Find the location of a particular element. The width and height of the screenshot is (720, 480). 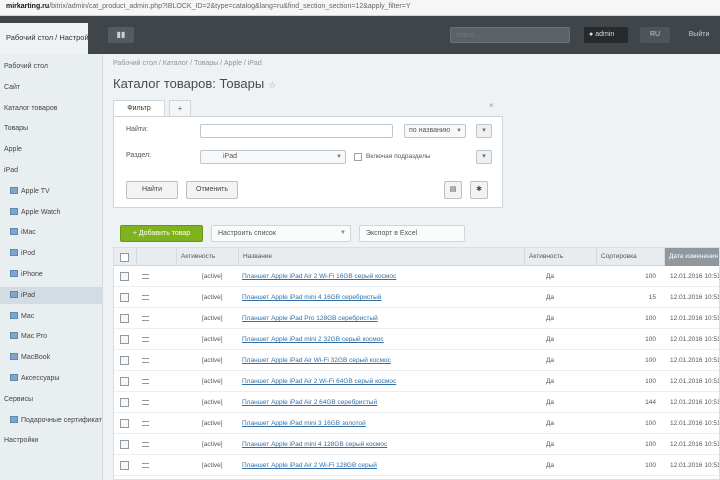

sidebar-item: iMac is located at coordinates (51, 232).